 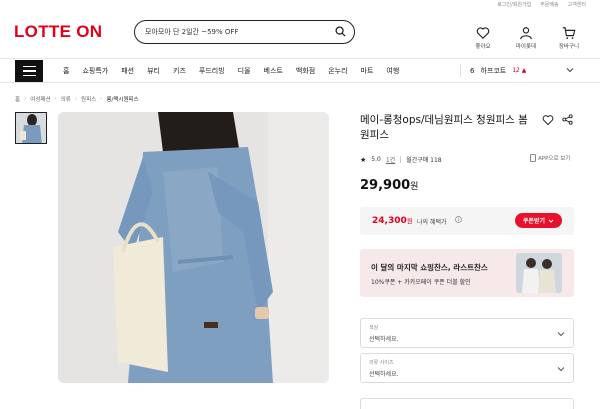 What do you see at coordinates (392, 71) in the screenshot?
I see `nav-item-travel: 여행` at bounding box center [392, 71].